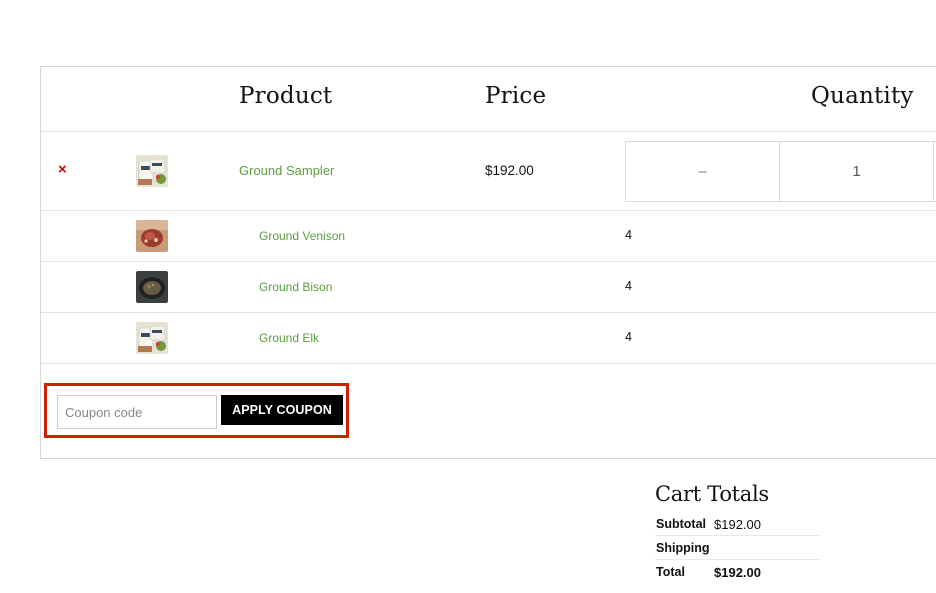 Image resolution: width=936 pixels, height=593 pixels. What do you see at coordinates (516, 96) in the screenshot?
I see `header-price: Price` at bounding box center [516, 96].